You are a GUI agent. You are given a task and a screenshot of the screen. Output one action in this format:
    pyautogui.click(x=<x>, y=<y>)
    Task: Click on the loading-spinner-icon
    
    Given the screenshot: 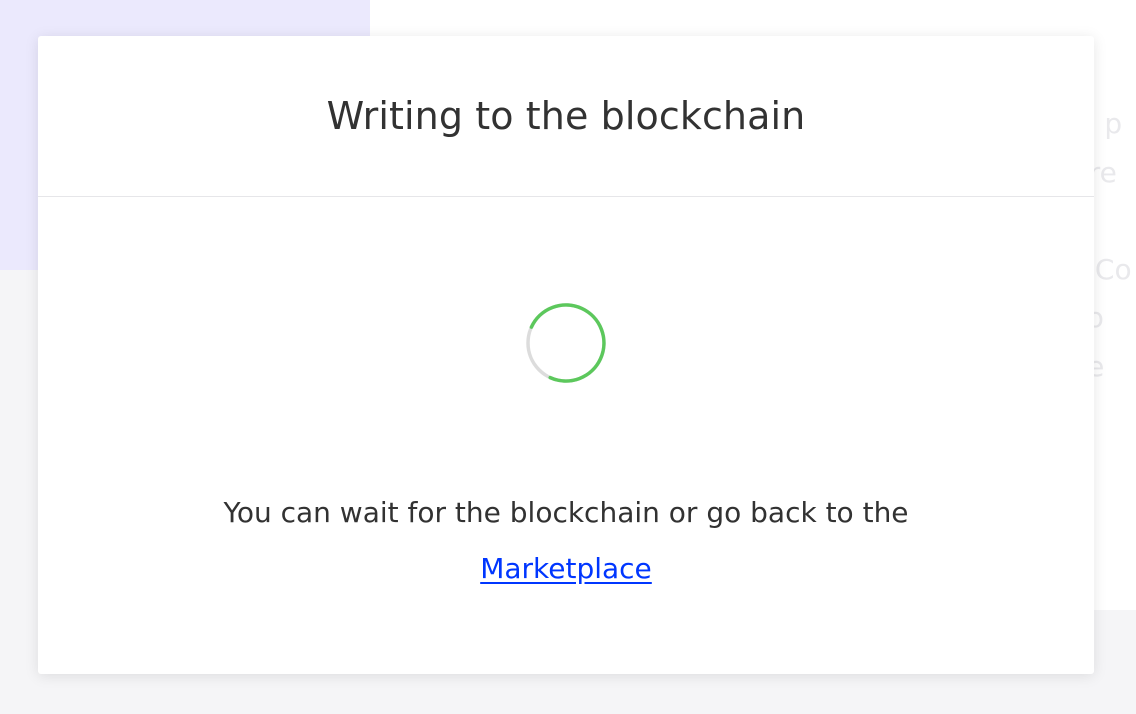 What is the action you would take?
    pyautogui.click(x=566, y=343)
    